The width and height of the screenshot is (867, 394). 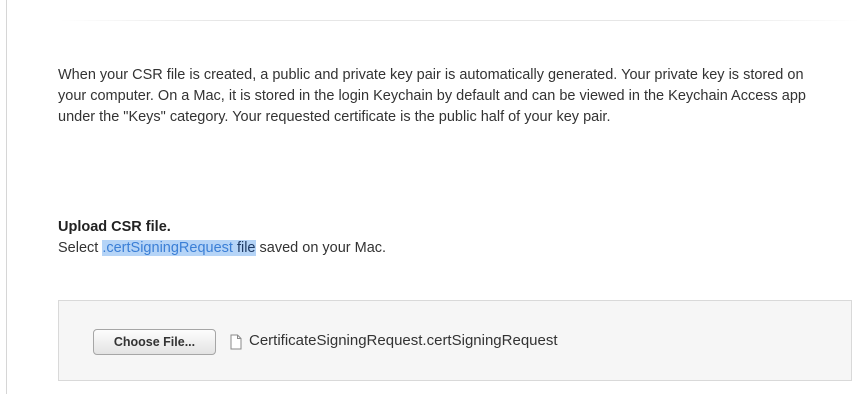 I want to click on instruction-prefix: Select, so click(x=80, y=248).